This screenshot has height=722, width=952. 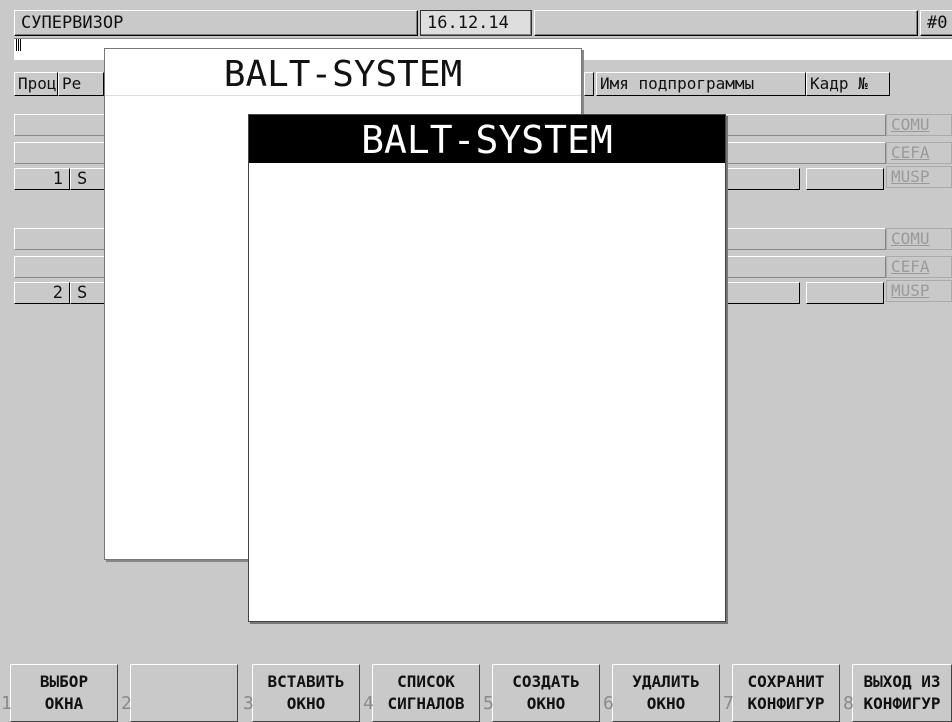 What do you see at coordinates (919, 125) in the screenshot?
I see `panel-1-signal-comu: COMU` at bounding box center [919, 125].